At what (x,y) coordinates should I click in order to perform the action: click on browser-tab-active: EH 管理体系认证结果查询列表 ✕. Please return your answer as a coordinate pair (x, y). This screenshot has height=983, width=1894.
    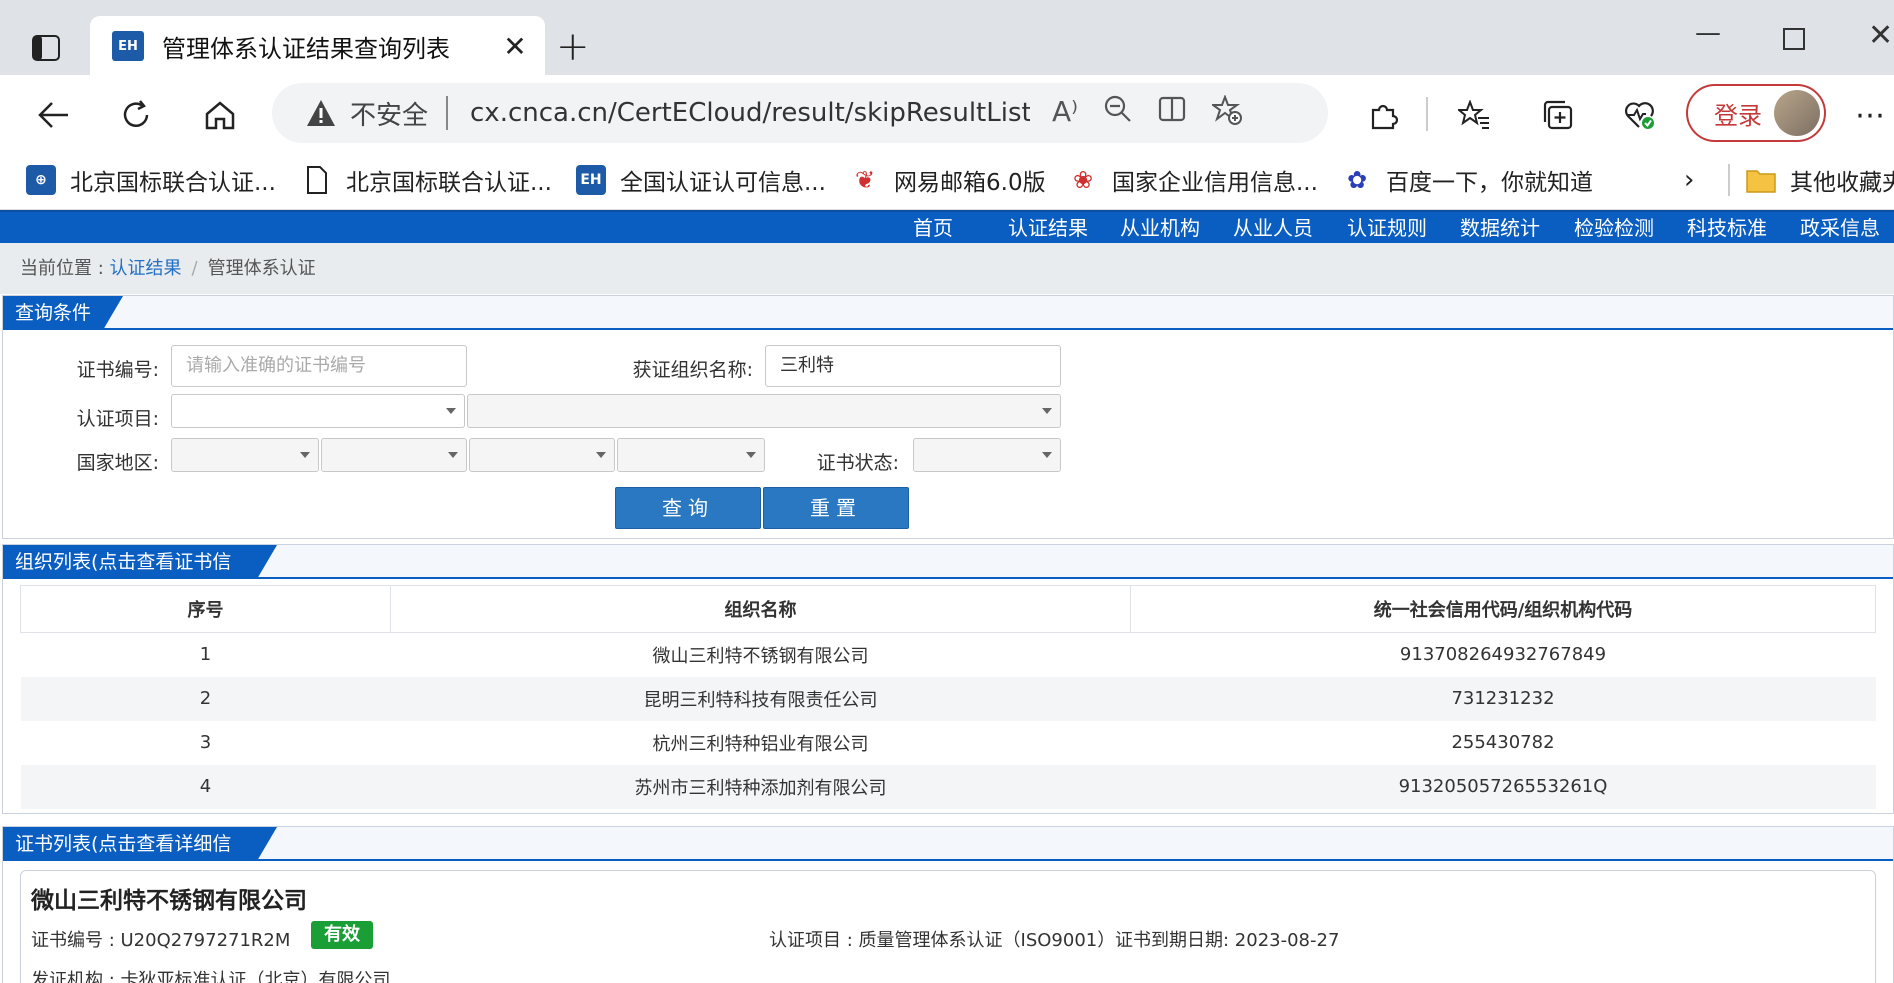
    Looking at the image, I should click on (317, 46).